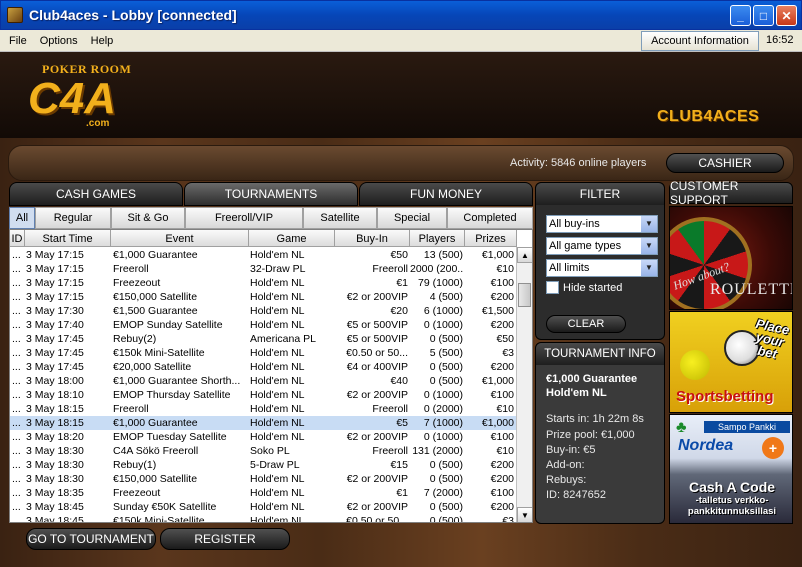  Describe the element at coordinates (446, 297) in the screenshot. I see `cell-players: 4 (500)` at that location.